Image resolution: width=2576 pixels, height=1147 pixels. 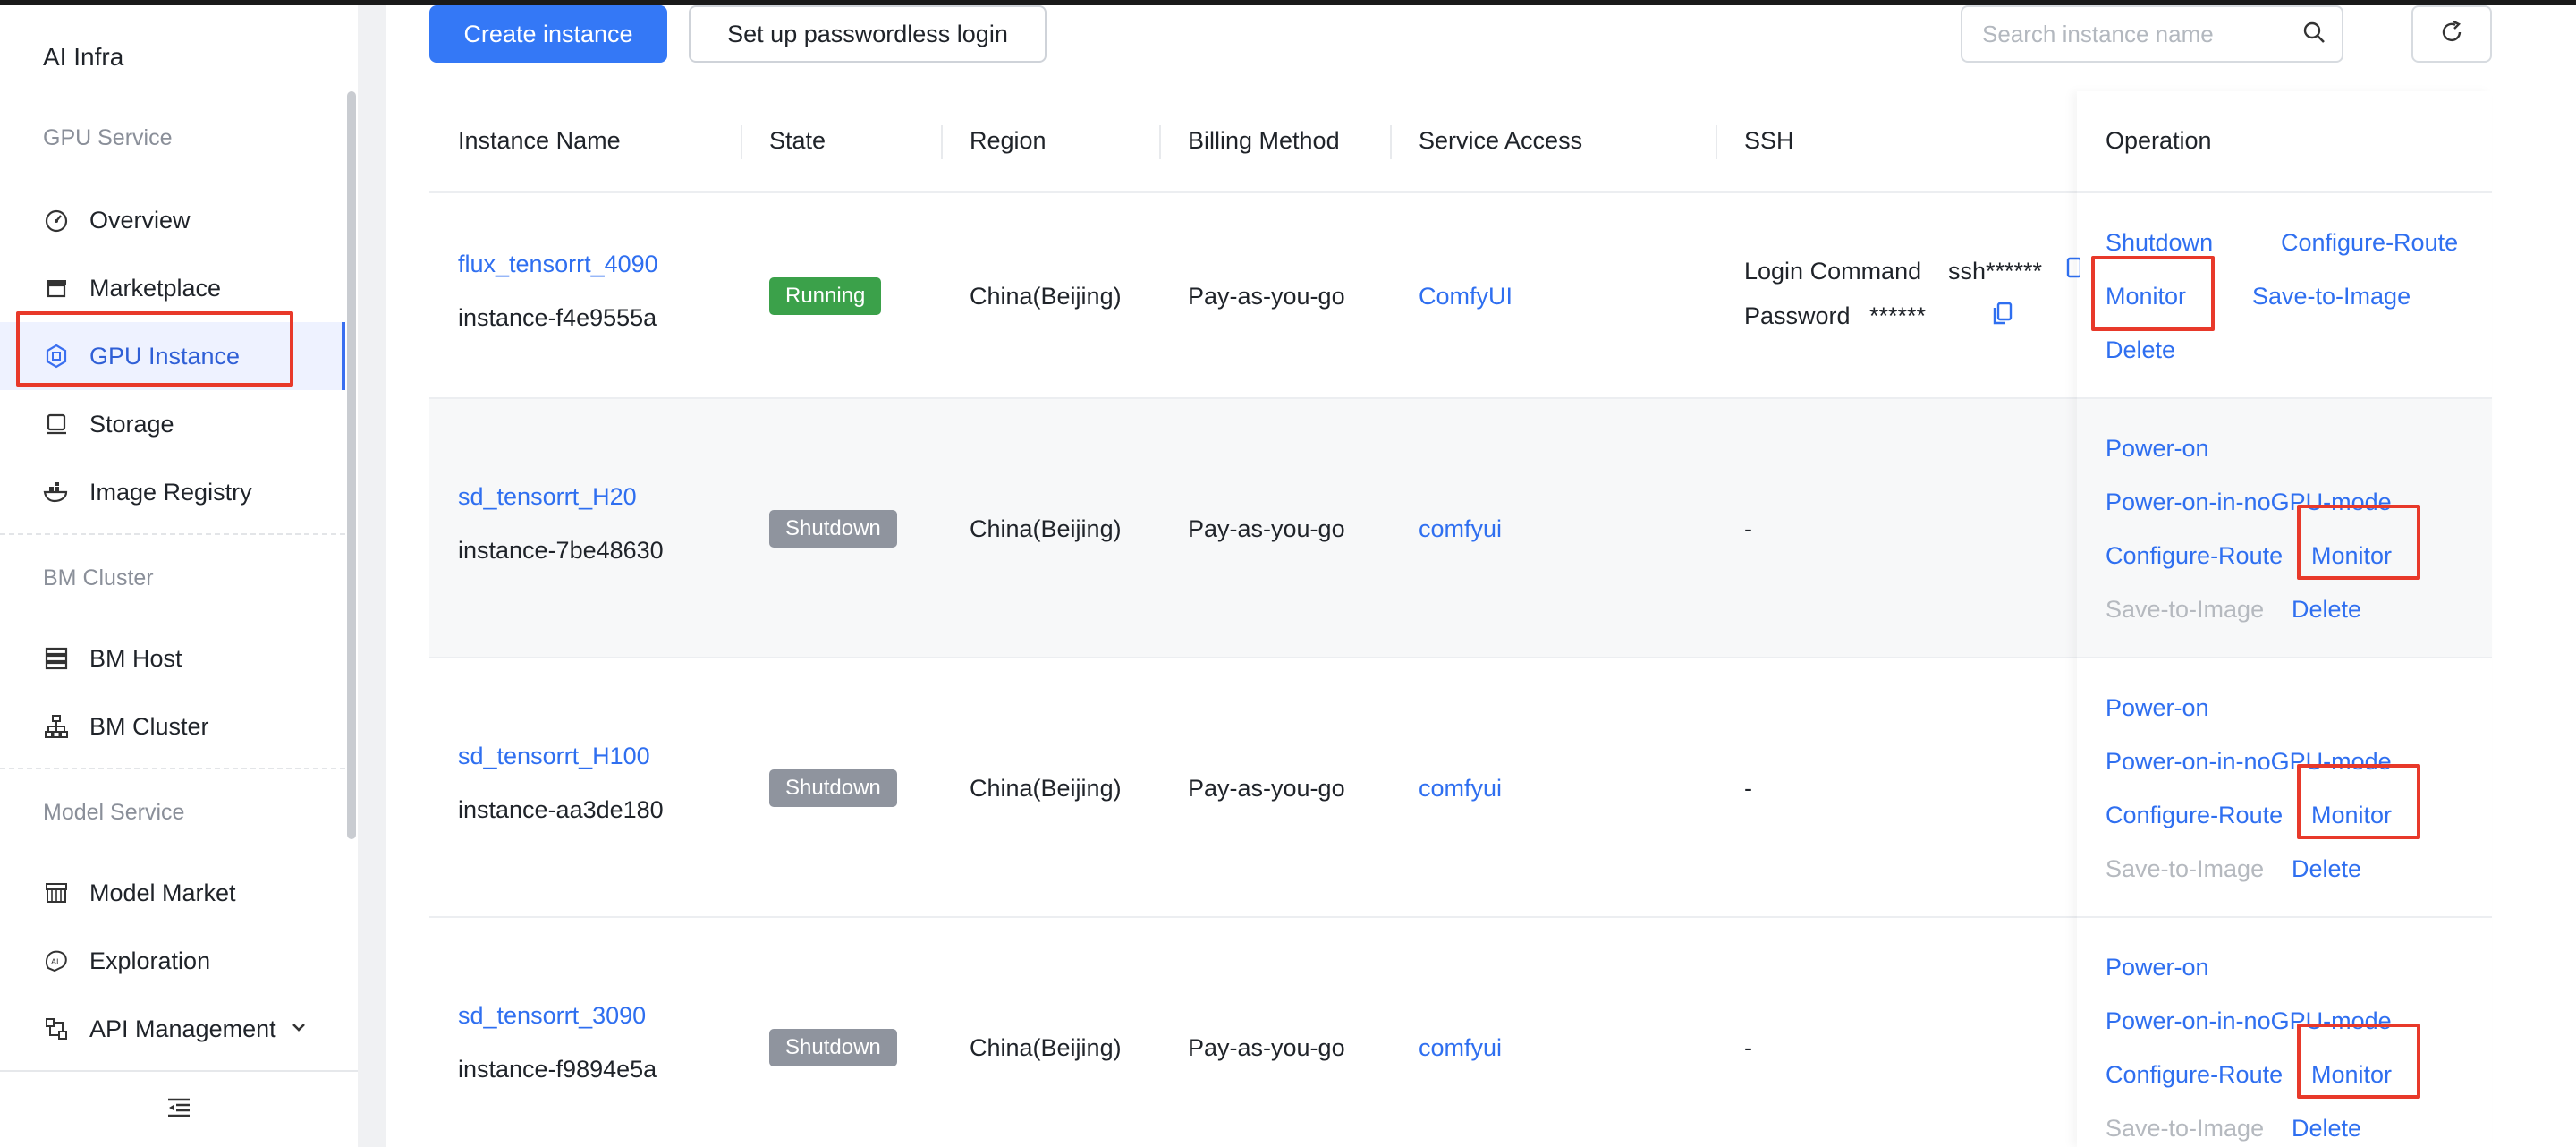 I want to click on sidebar-item-label: Marketplace, so click(x=155, y=288).